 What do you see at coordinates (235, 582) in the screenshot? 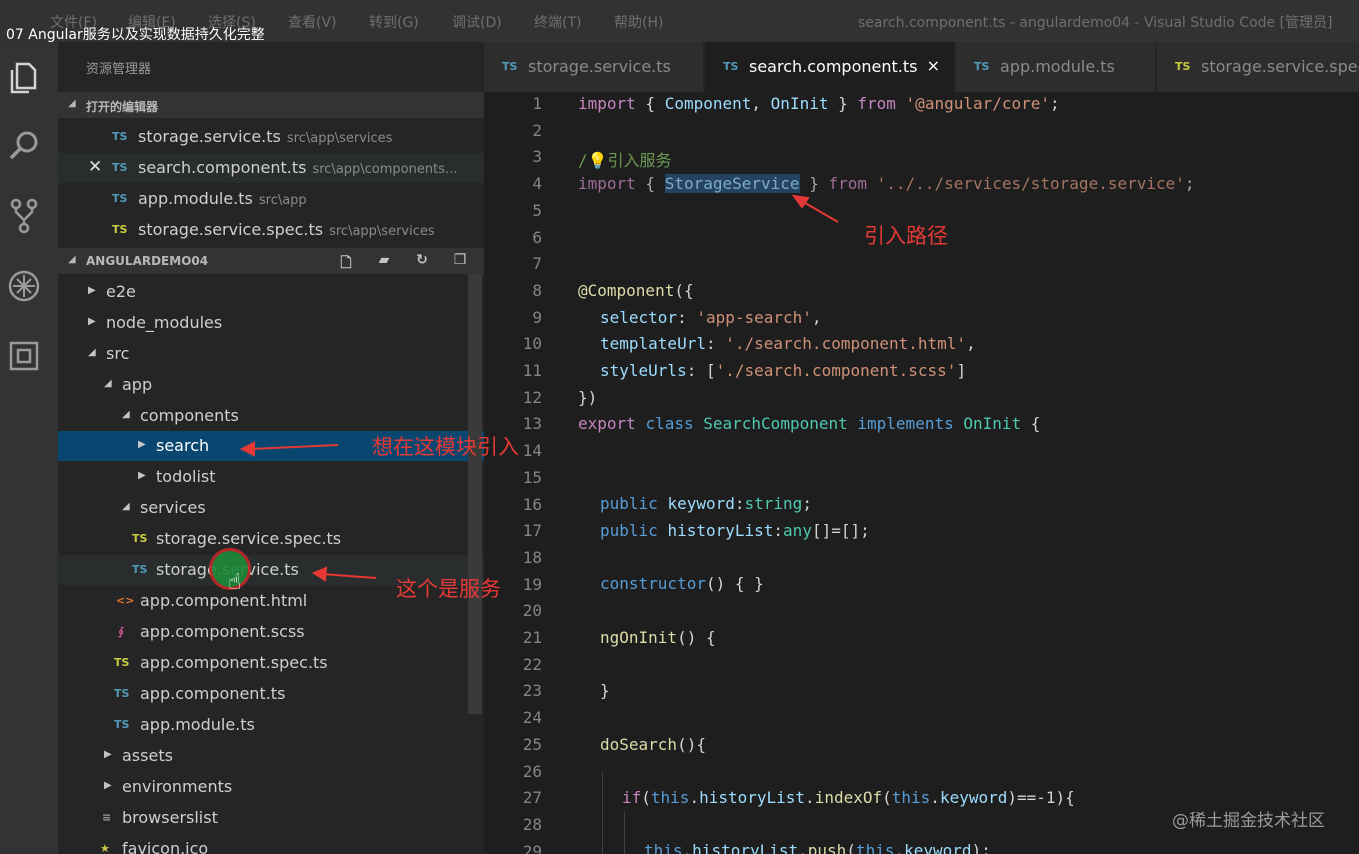
I see `pointer-cursor-icon: ☝` at bounding box center [235, 582].